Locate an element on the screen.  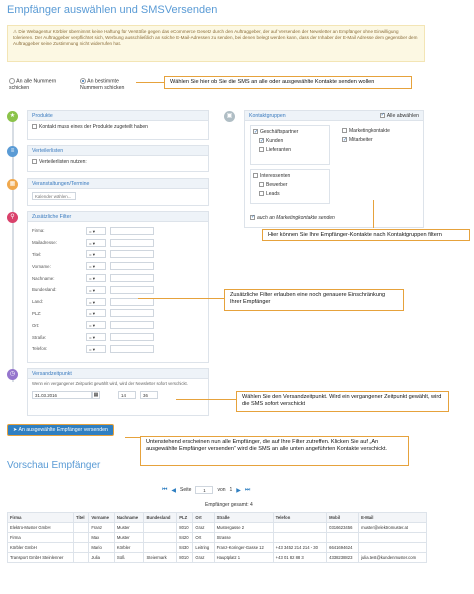
deselect-all-button: Alle abwählen is located at coordinates (399, 115).